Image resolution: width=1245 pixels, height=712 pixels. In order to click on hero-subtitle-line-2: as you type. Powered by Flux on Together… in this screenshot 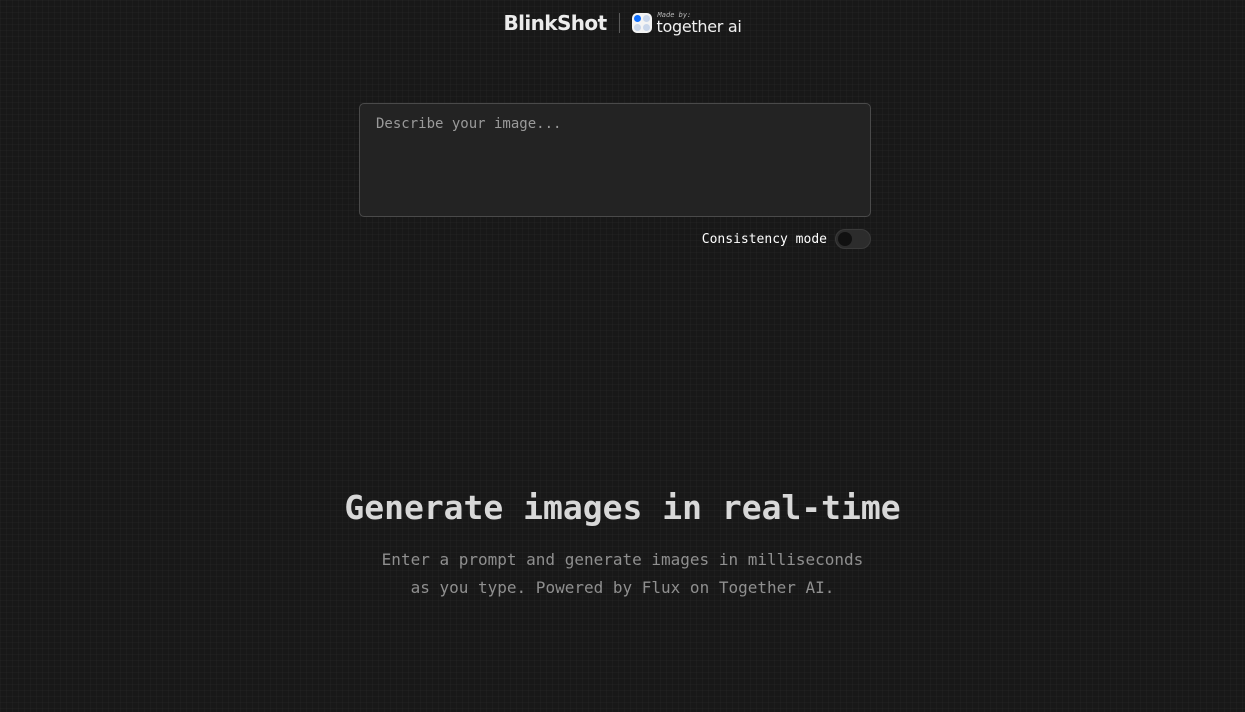, I will do `click(622, 587)`.